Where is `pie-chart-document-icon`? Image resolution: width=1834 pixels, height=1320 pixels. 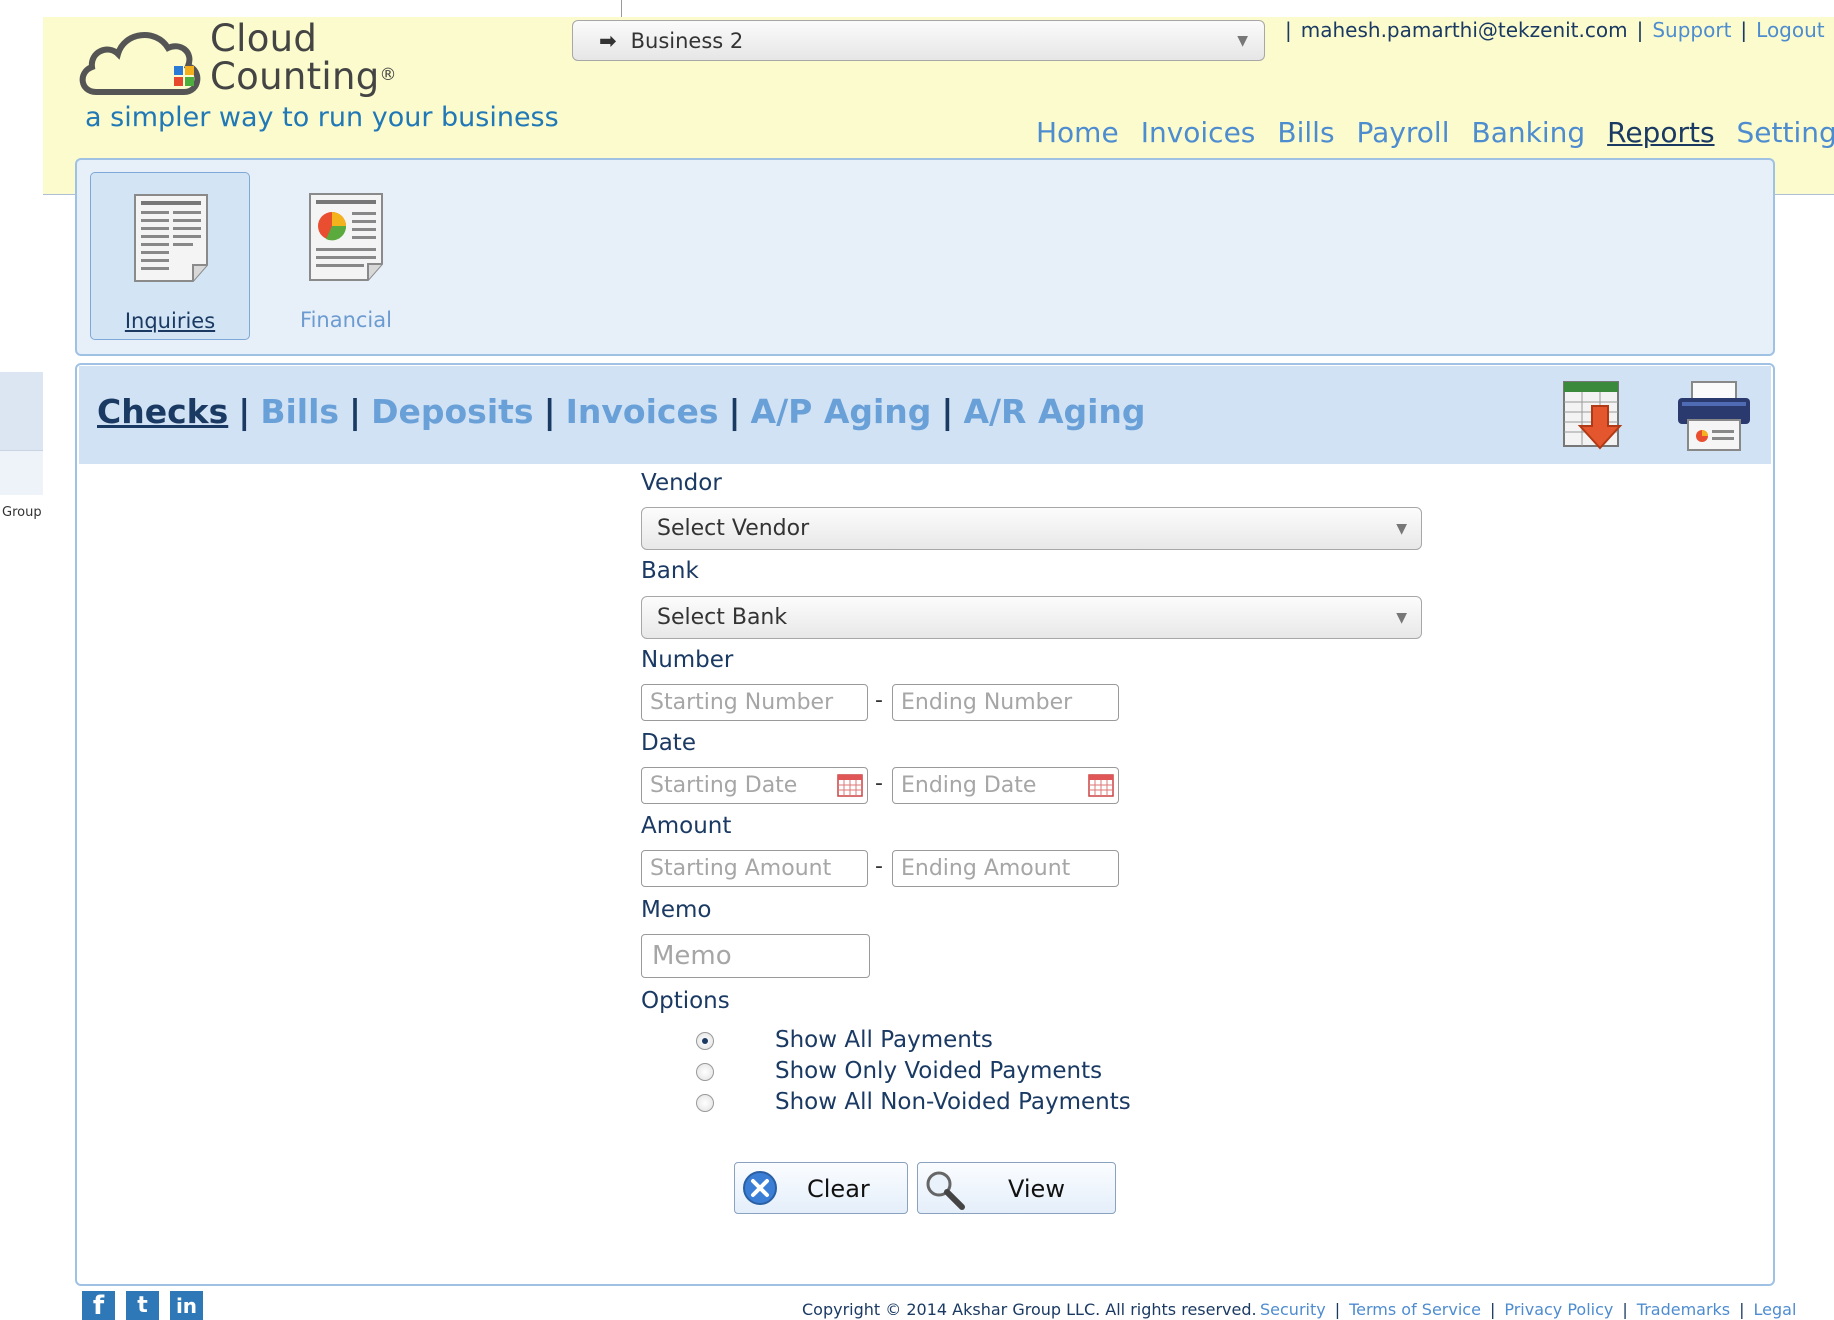
pie-chart-document-icon is located at coordinates (346, 237).